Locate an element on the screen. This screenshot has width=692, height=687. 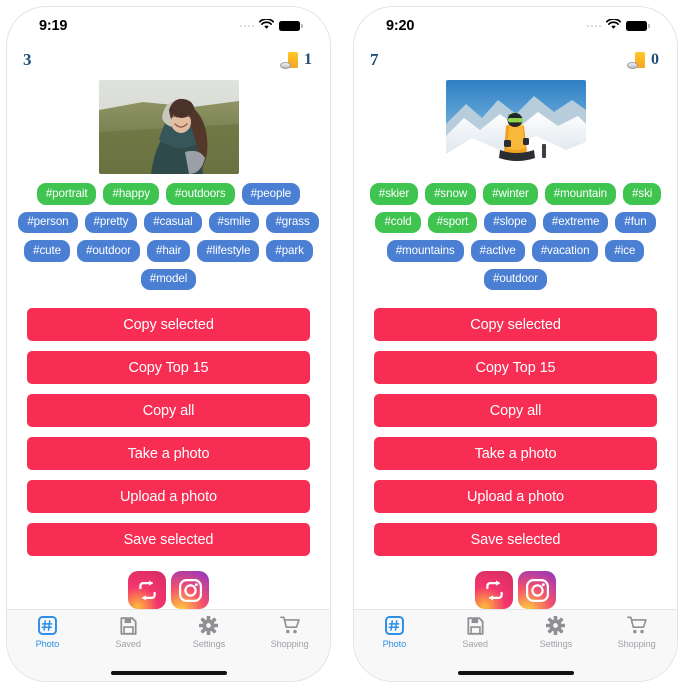
status-time: 9:19 is located at coordinates (53, 26).